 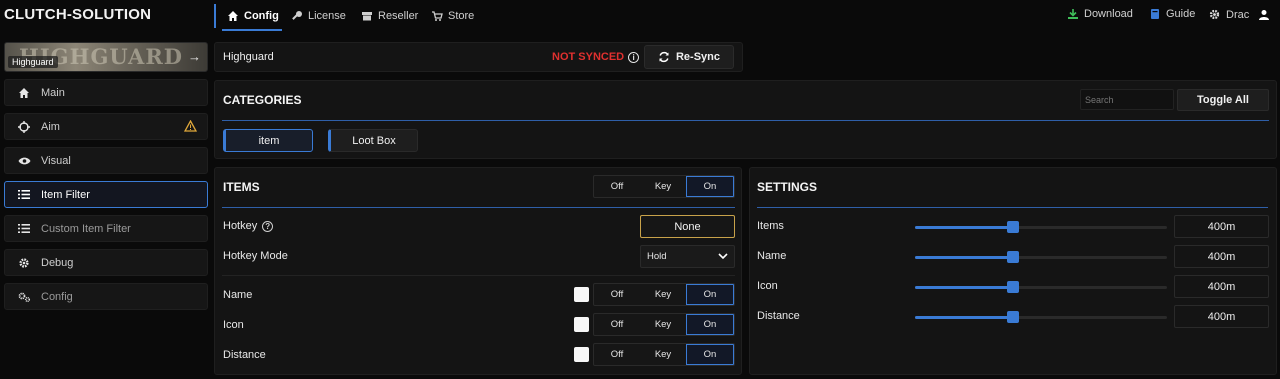 What do you see at coordinates (1108, 14) in the screenshot?
I see `download-label: Download` at bounding box center [1108, 14].